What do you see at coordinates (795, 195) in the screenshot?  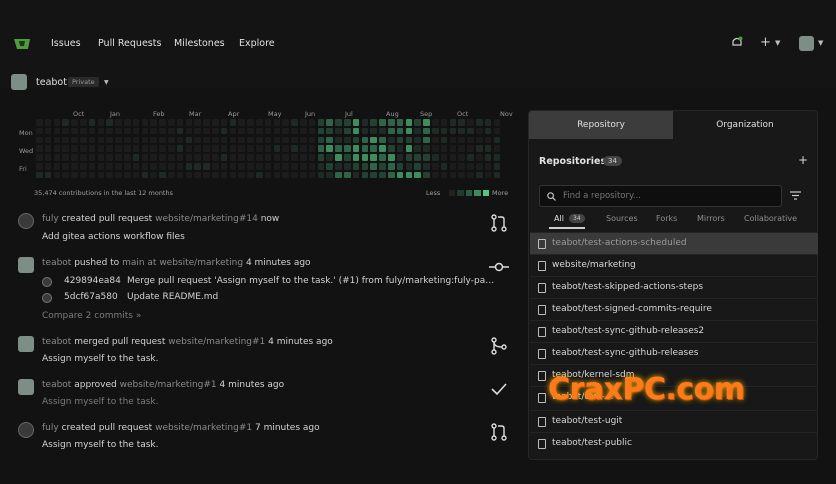 I see `filter-icon` at bounding box center [795, 195].